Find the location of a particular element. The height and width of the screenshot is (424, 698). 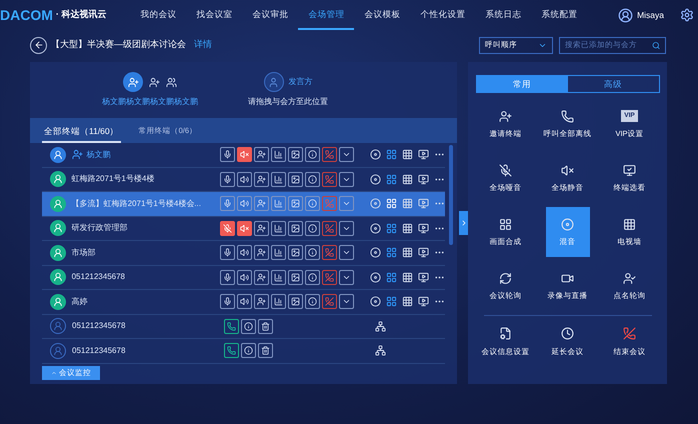

nav-tab: 找会议室 is located at coordinates (214, 15).